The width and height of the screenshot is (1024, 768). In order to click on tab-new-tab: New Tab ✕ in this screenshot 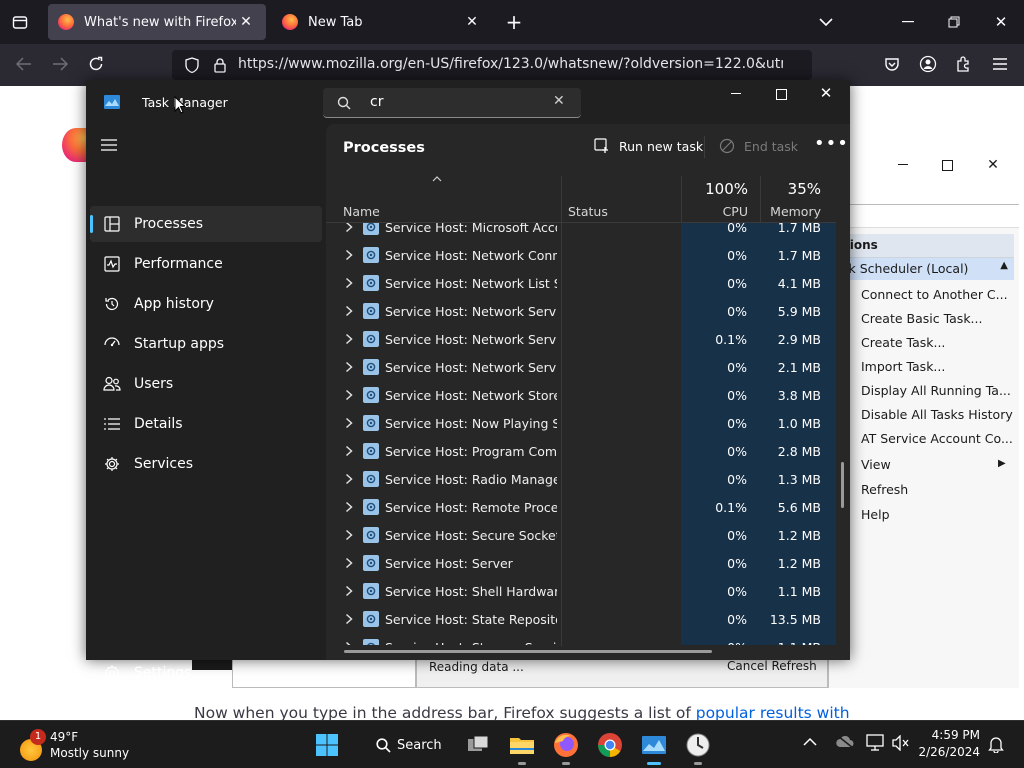, I will do `click(382, 22)`.